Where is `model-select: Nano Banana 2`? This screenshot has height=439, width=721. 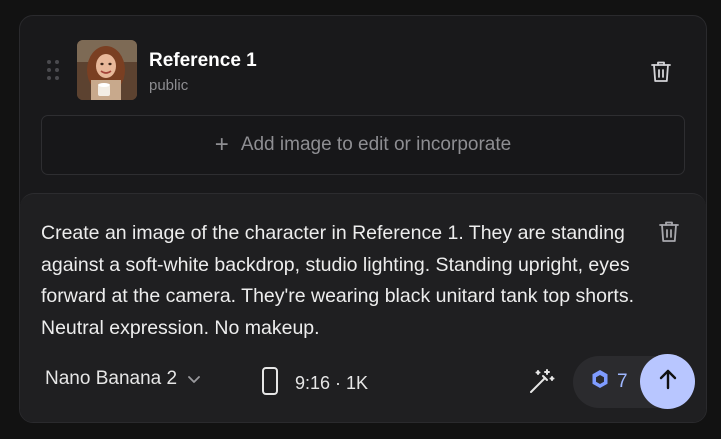
model-select: Nano Banana 2 is located at coordinates (123, 379).